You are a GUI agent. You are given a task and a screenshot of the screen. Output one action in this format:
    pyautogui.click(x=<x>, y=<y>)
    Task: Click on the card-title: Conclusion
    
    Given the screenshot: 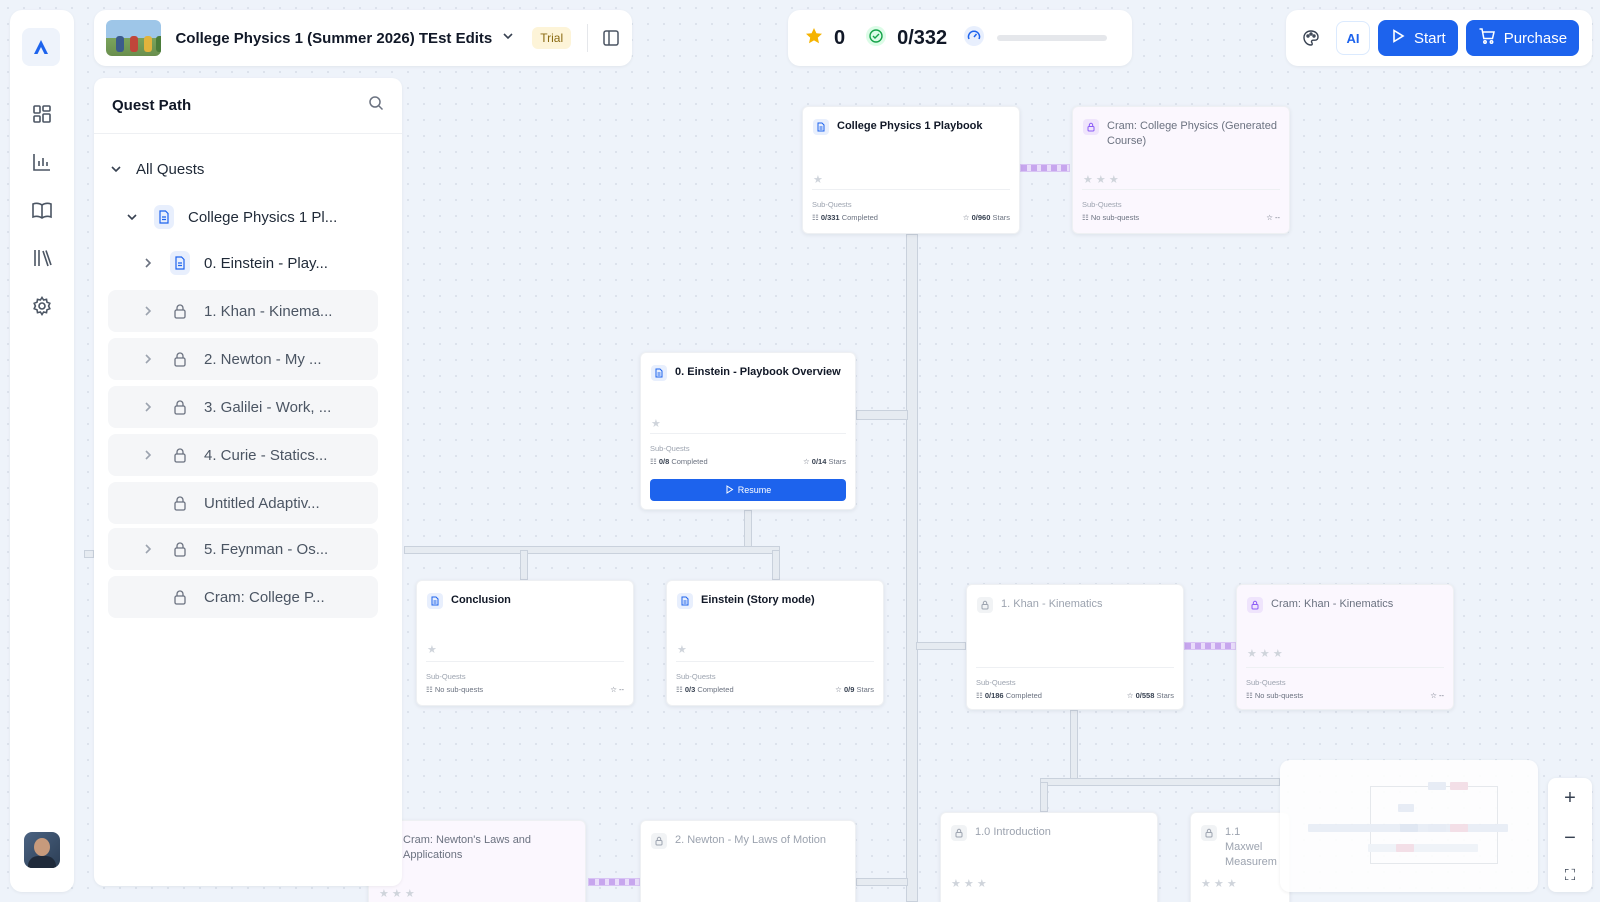 What is the action you would take?
    pyautogui.click(x=481, y=600)
    